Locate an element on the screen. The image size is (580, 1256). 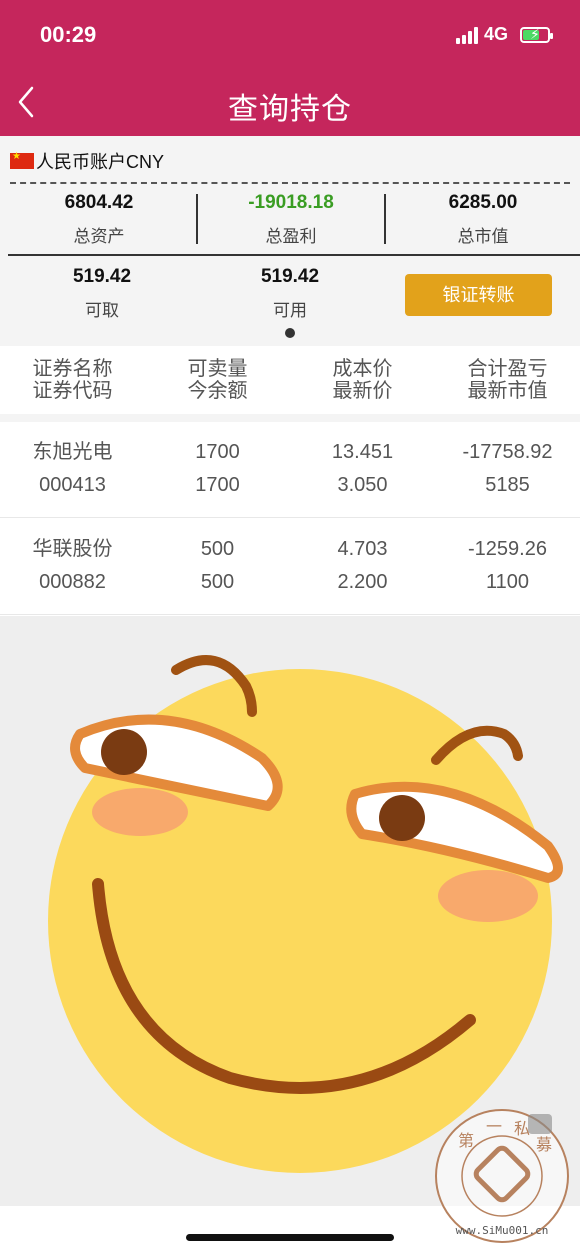
latest-price: 3.050 is located at coordinates (362, 485).